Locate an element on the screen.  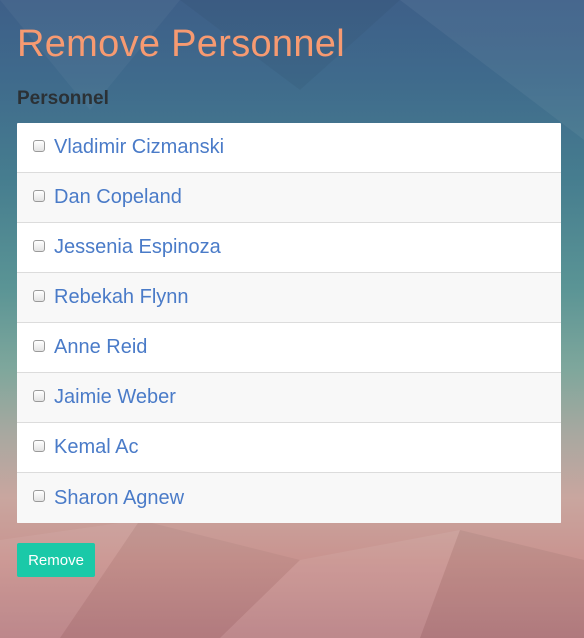
page-title: Remove Personnel is located at coordinates (181, 44).